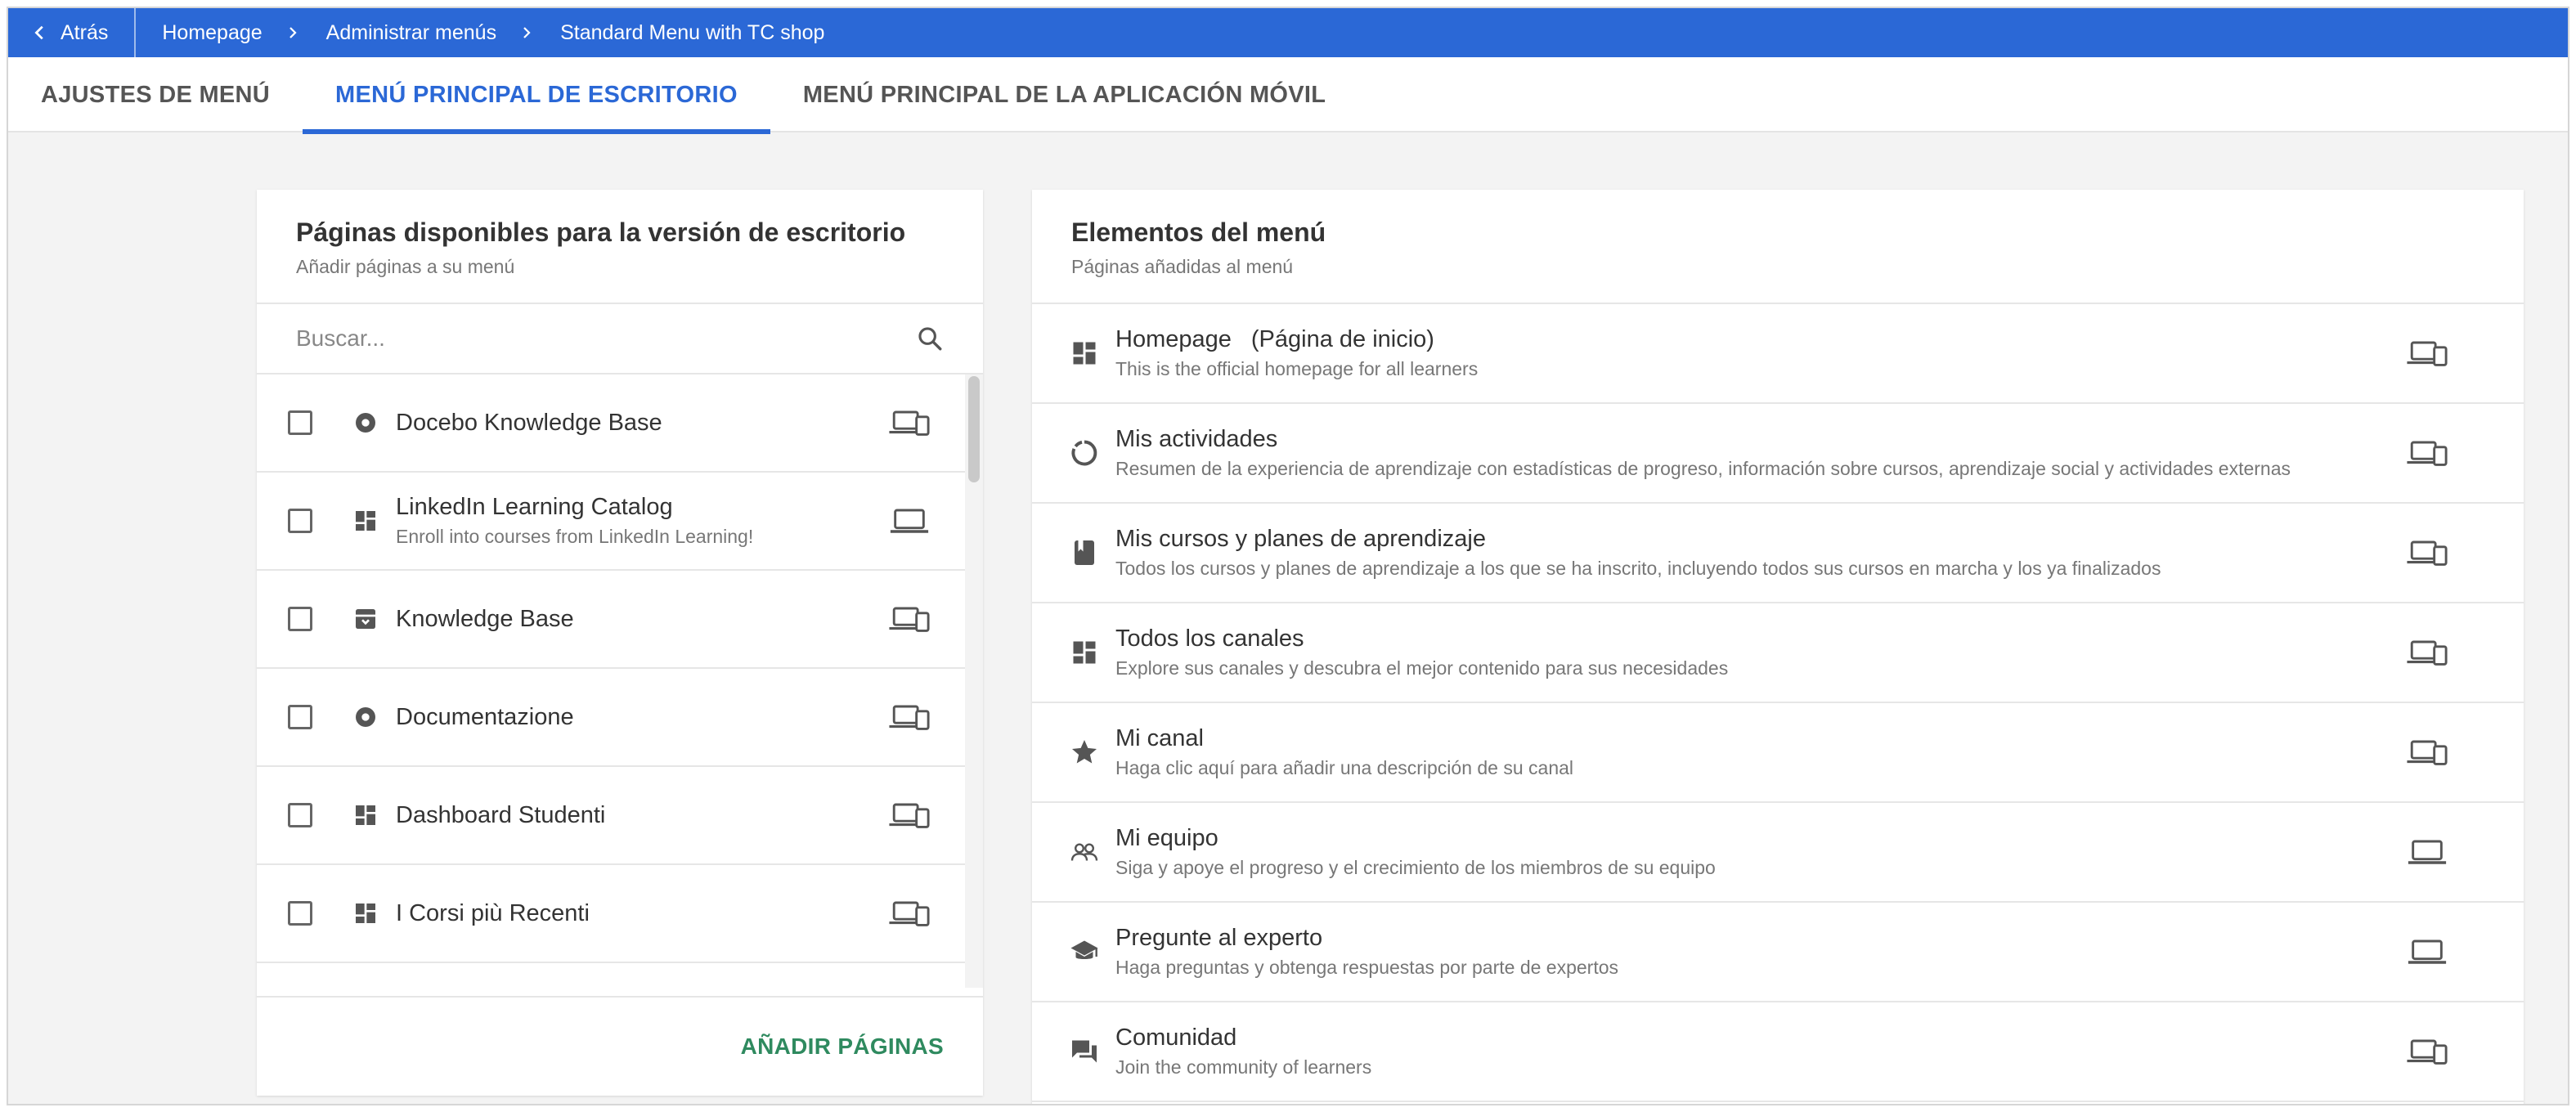 The width and height of the screenshot is (2576, 1112). Describe the element at coordinates (611, 620) in the screenshot. I see `list-item: Knowledge Base` at that location.